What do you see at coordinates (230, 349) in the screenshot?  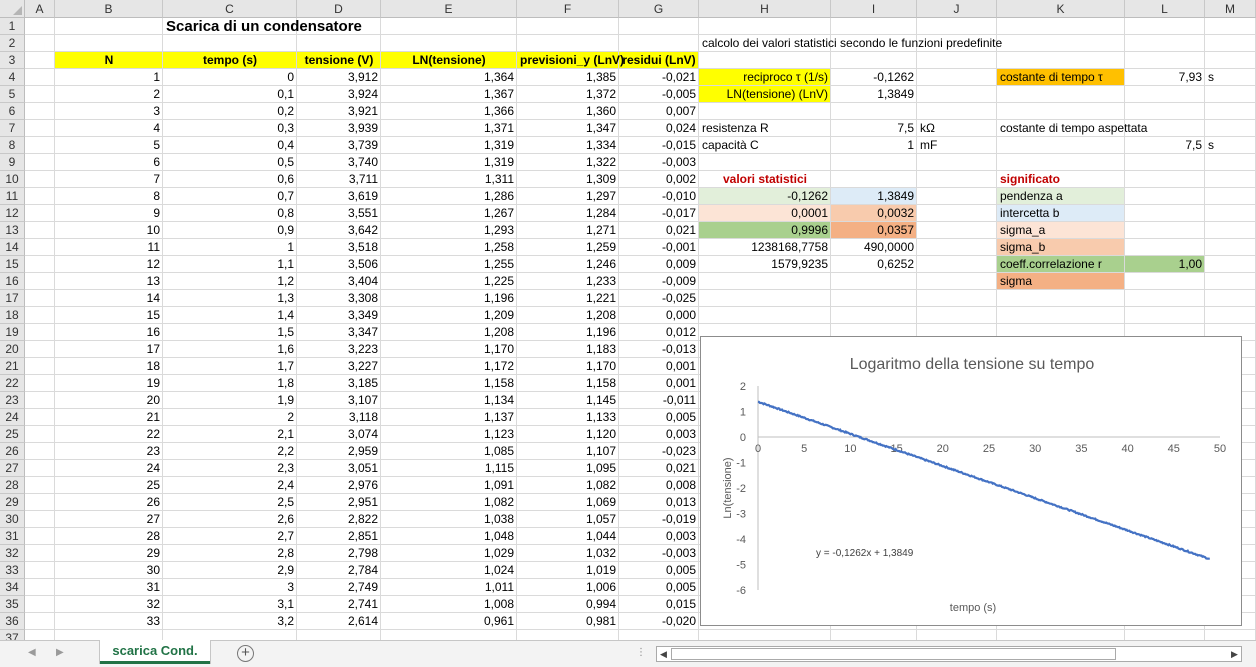 I see `table-cell: 1,6` at bounding box center [230, 349].